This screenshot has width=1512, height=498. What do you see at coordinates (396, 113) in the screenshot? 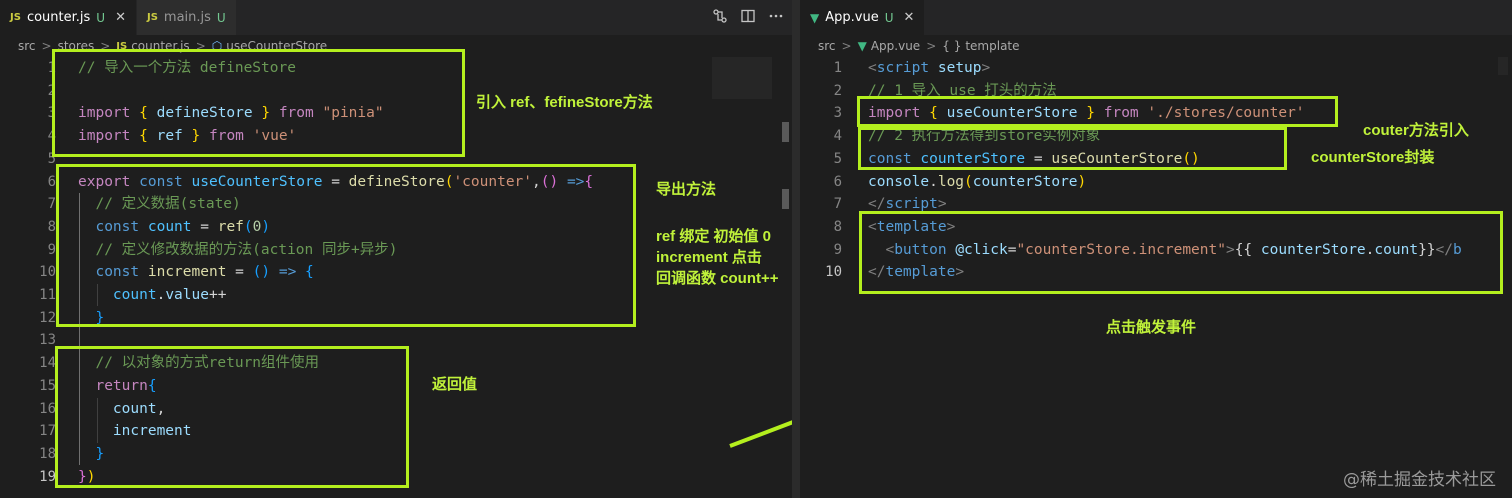
I see `code-line: 3 import { defineStore } from "pinia"` at bounding box center [396, 113].